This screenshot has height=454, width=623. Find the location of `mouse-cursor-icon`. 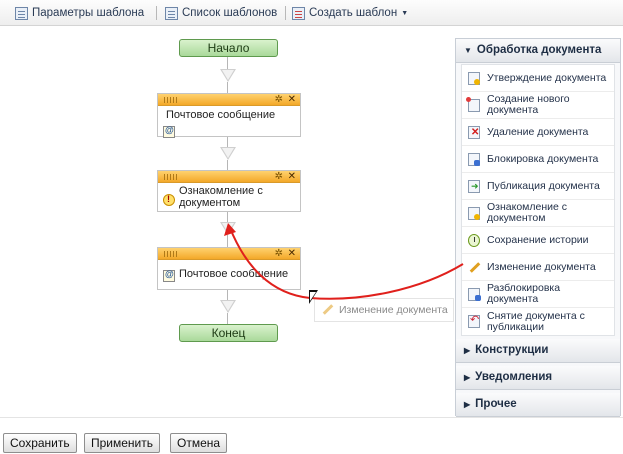

mouse-cursor-icon is located at coordinates (314, 297).